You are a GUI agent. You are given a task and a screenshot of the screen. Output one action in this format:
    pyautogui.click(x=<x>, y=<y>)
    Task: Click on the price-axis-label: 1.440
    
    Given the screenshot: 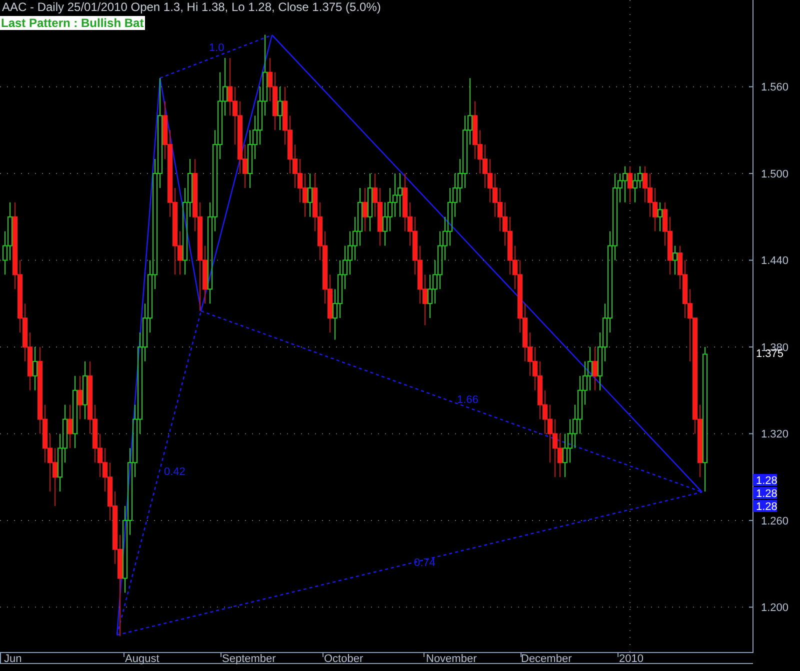 What is the action you would take?
    pyautogui.click(x=775, y=261)
    